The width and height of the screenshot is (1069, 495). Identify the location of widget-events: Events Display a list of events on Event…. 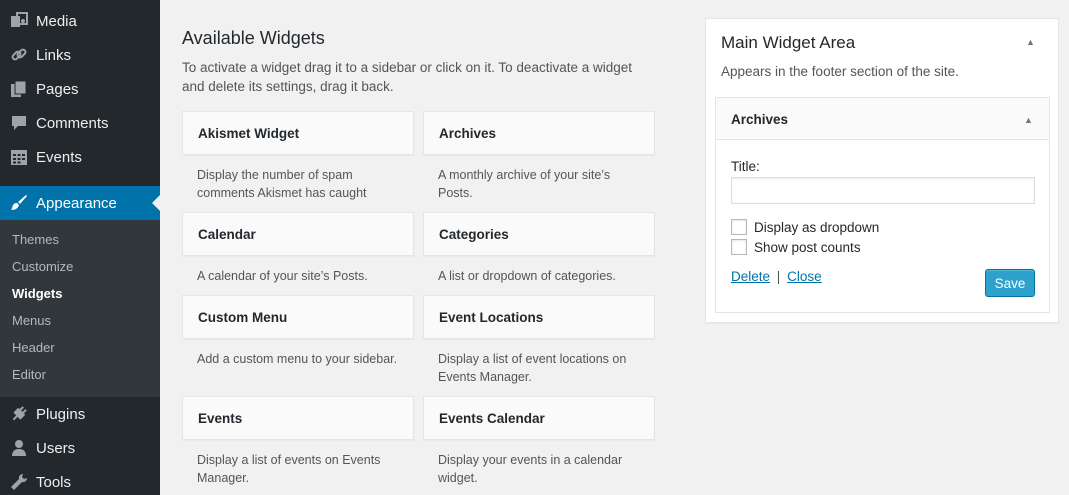
(298, 441).